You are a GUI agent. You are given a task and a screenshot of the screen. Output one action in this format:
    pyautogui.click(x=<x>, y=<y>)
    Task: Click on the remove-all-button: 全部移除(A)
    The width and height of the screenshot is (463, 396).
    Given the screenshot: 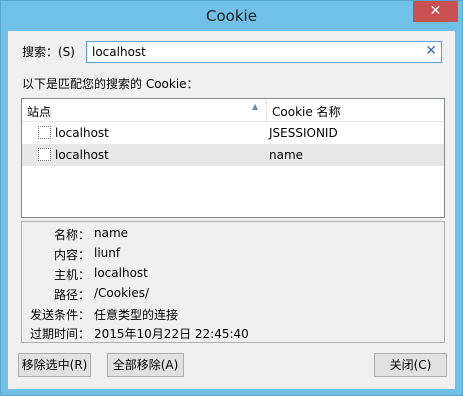 What is the action you would take?
    pyautogui.click(x=145, y=365)
    